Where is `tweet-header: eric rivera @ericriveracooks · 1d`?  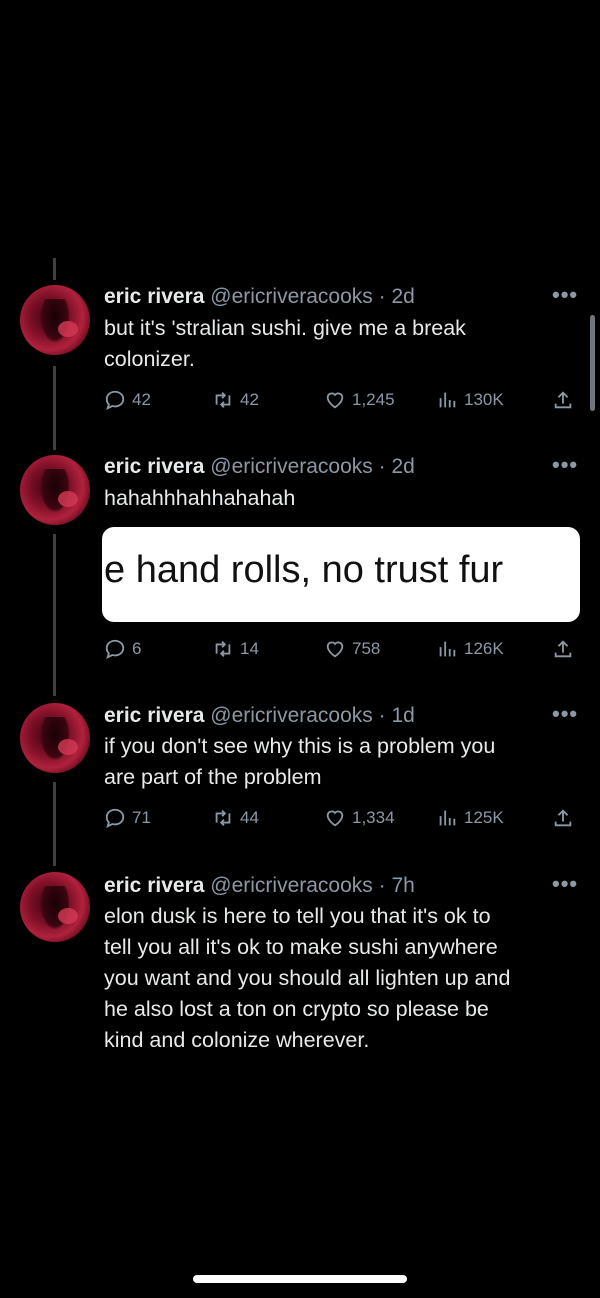 tweet-header: eric rivera @ericriveracooks · 1d is located at coordinates (259, 716).